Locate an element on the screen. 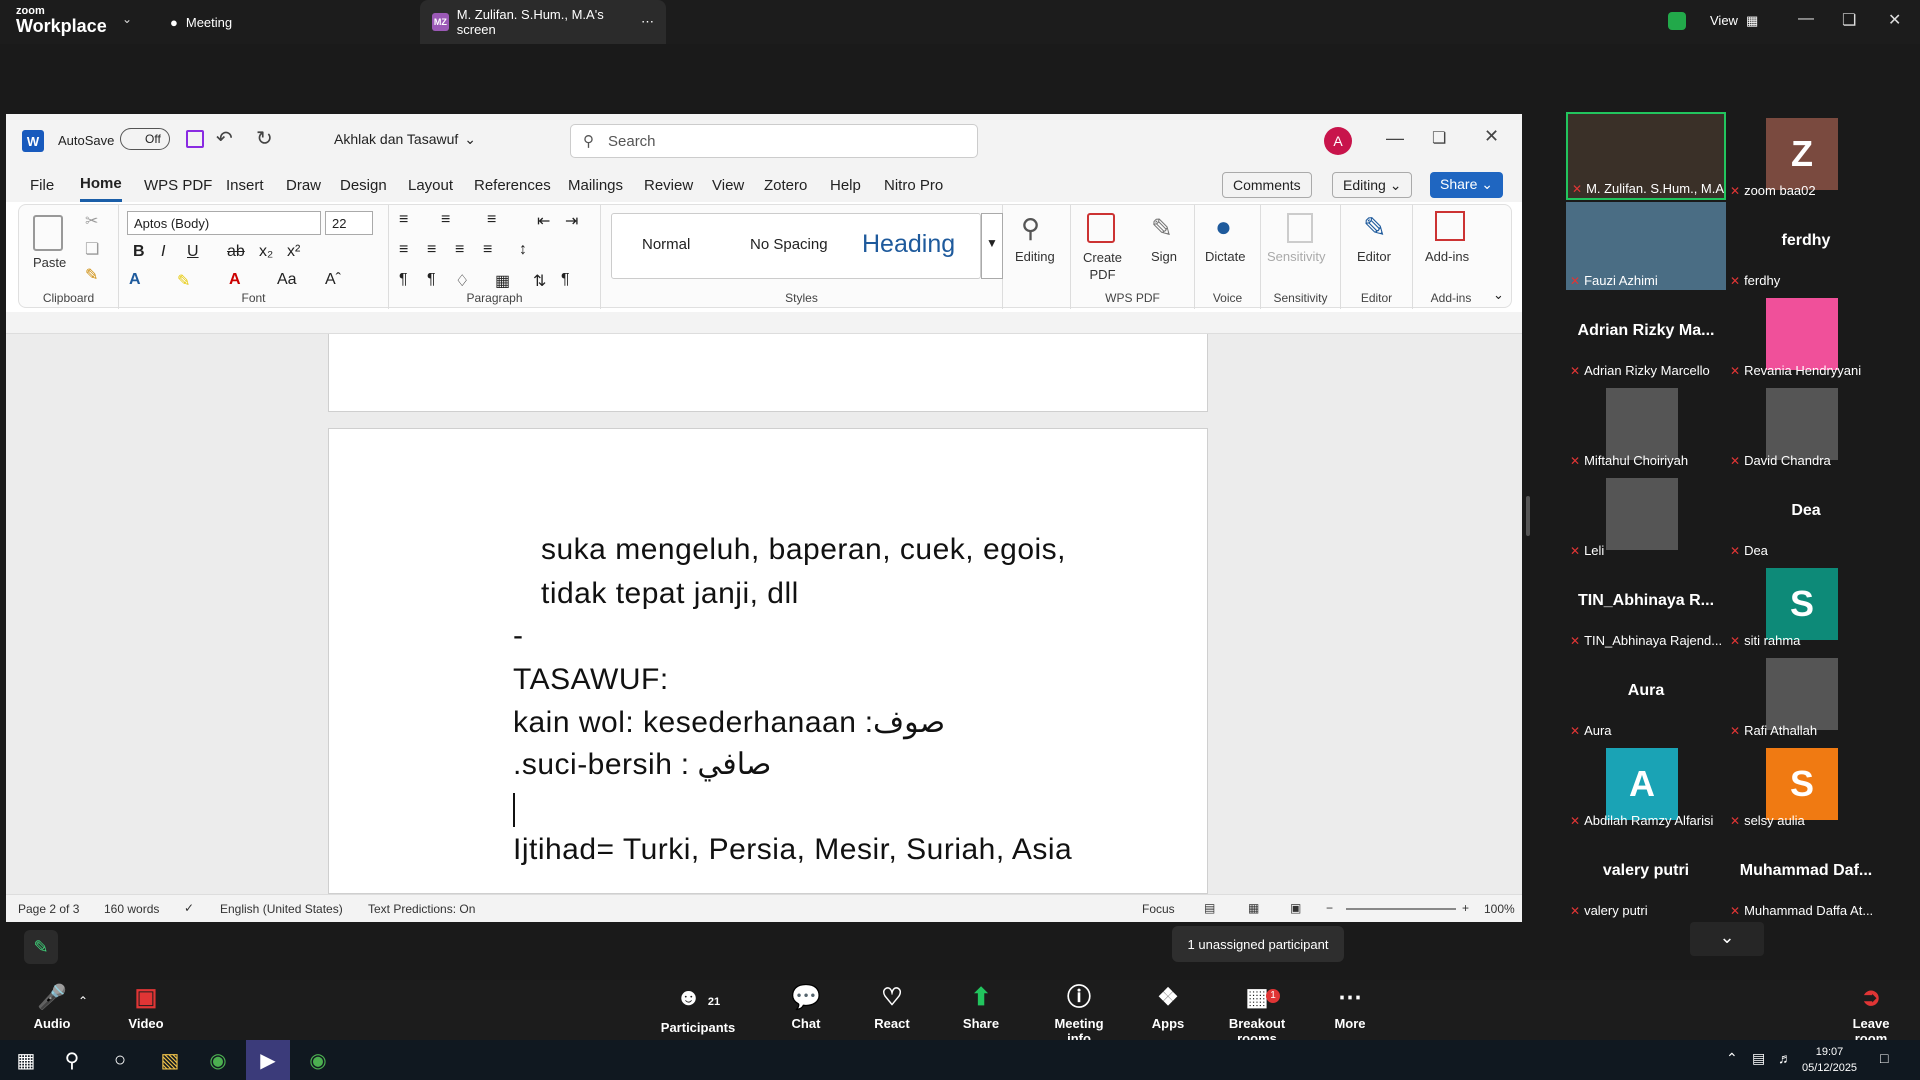 The width and height of the screenshot is (1920, 1080). participant-tile: S ✕ selsy aulia is located at coordinates (1806, 786).